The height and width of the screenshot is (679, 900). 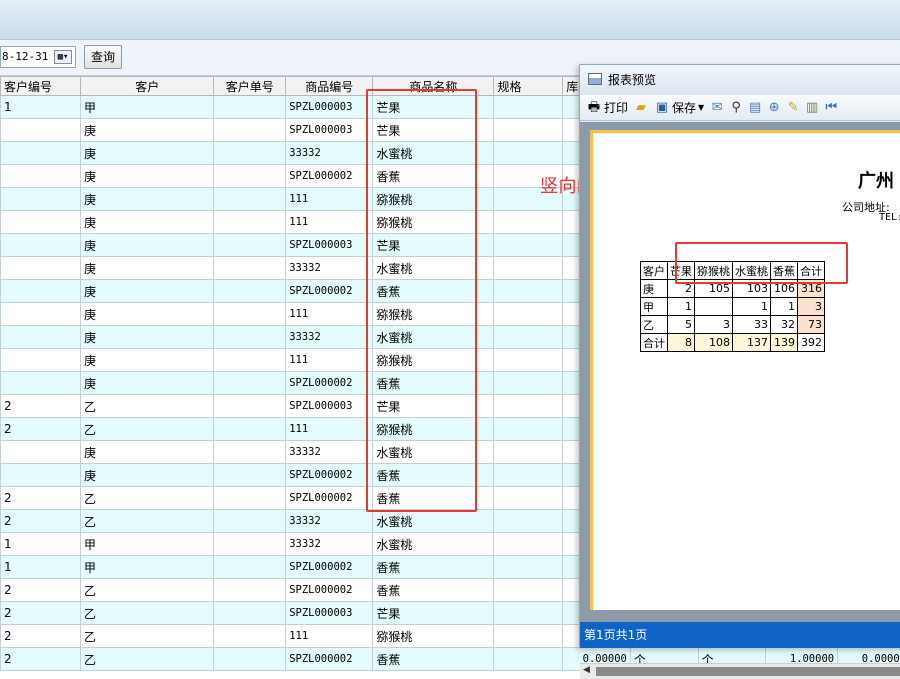 What do you see at coordinates (450, 20) in the screenshot?
I see `window-header-bar` at bounding box center [450, 20].